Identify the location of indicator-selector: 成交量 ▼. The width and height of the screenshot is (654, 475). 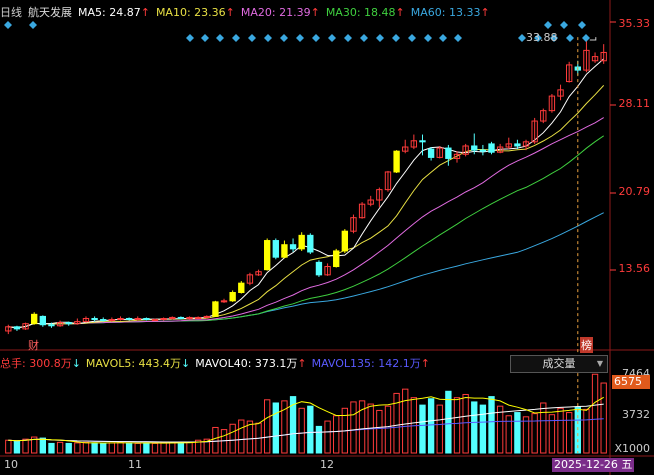
(559, 364).